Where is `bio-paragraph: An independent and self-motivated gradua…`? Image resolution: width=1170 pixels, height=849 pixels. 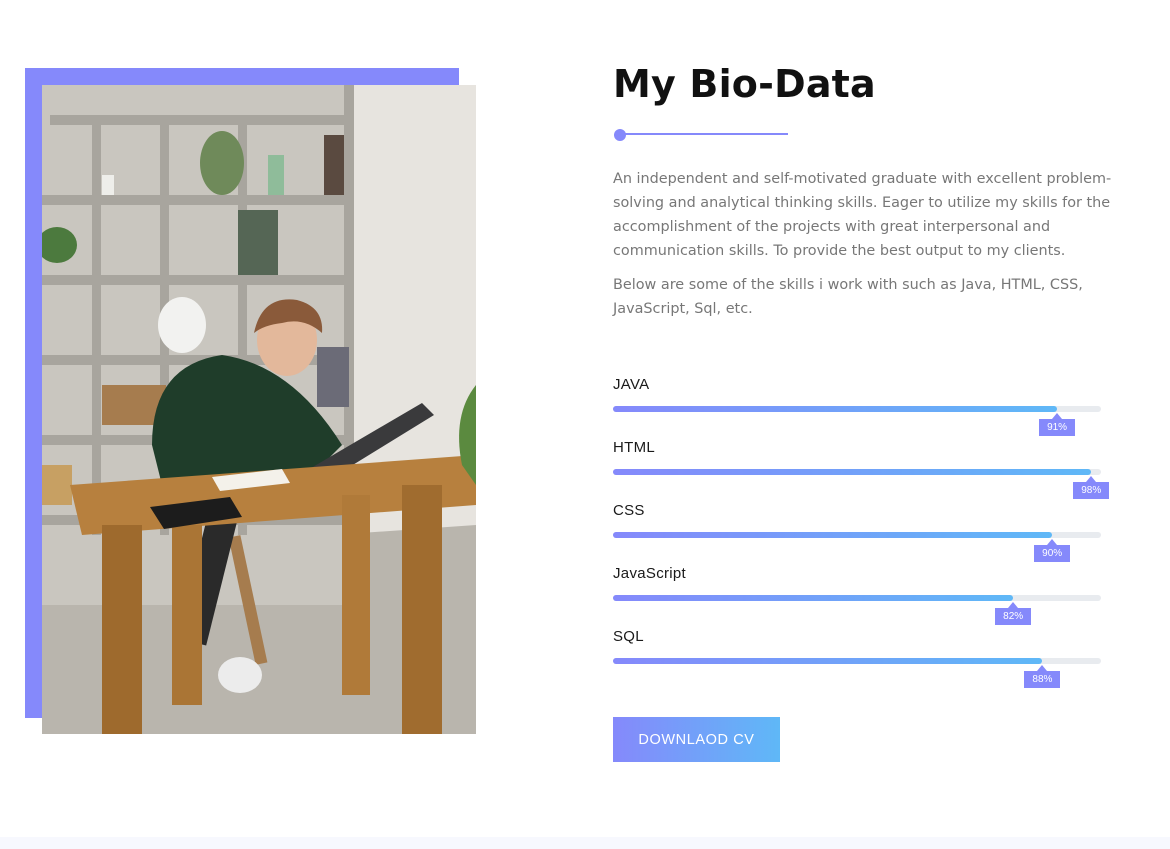 bio-paragraph: An independent and self-motivated gradua… is located at coordinates (862, 215).